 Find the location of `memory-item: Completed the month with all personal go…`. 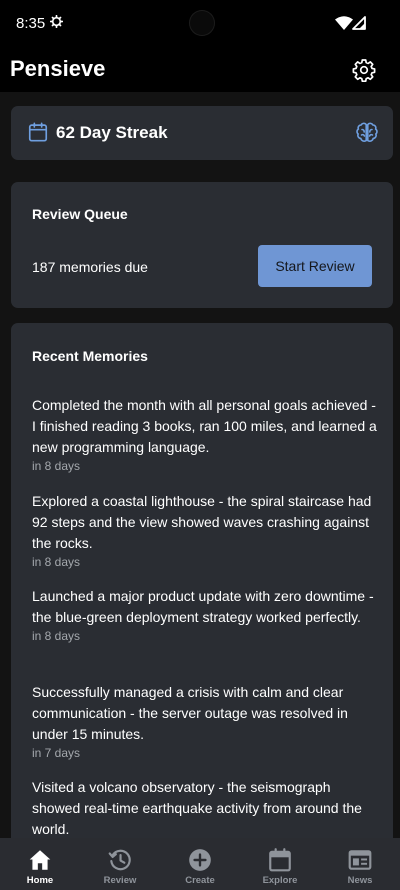

memory-item: Completed the month with all personal go… is located at coordinates (204, 443).